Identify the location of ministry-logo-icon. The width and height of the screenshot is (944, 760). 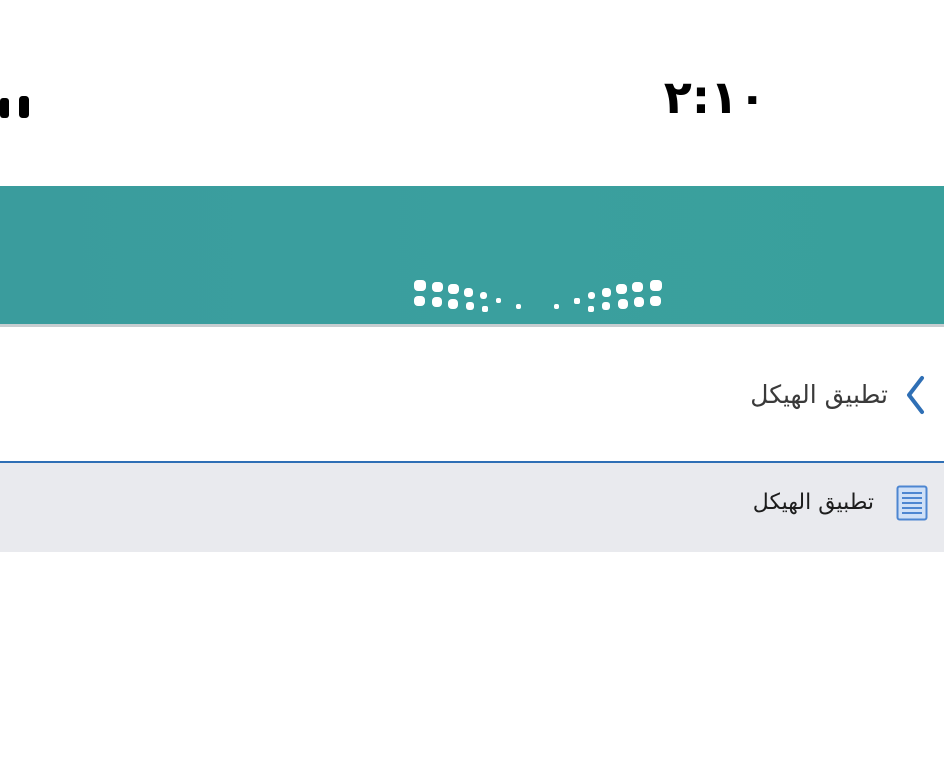
(538, 296).